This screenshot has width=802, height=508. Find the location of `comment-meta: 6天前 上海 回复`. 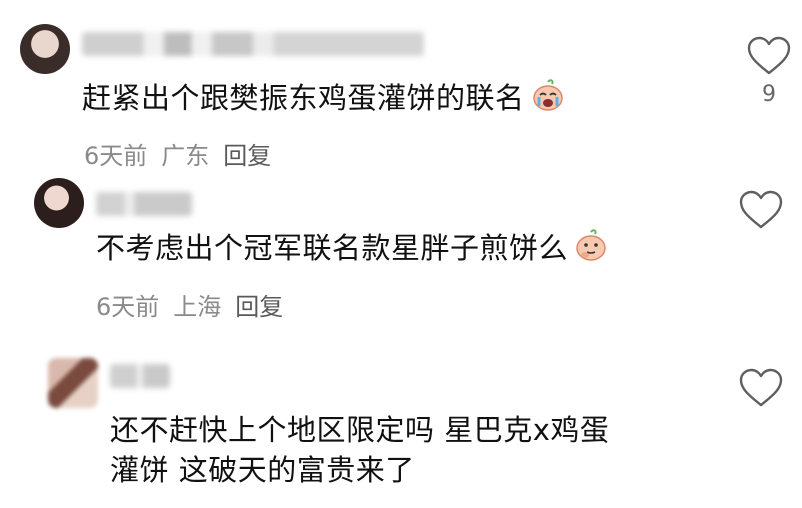

comment-meta: 6天前 上海 回复 is located at coordinates (196, 304).